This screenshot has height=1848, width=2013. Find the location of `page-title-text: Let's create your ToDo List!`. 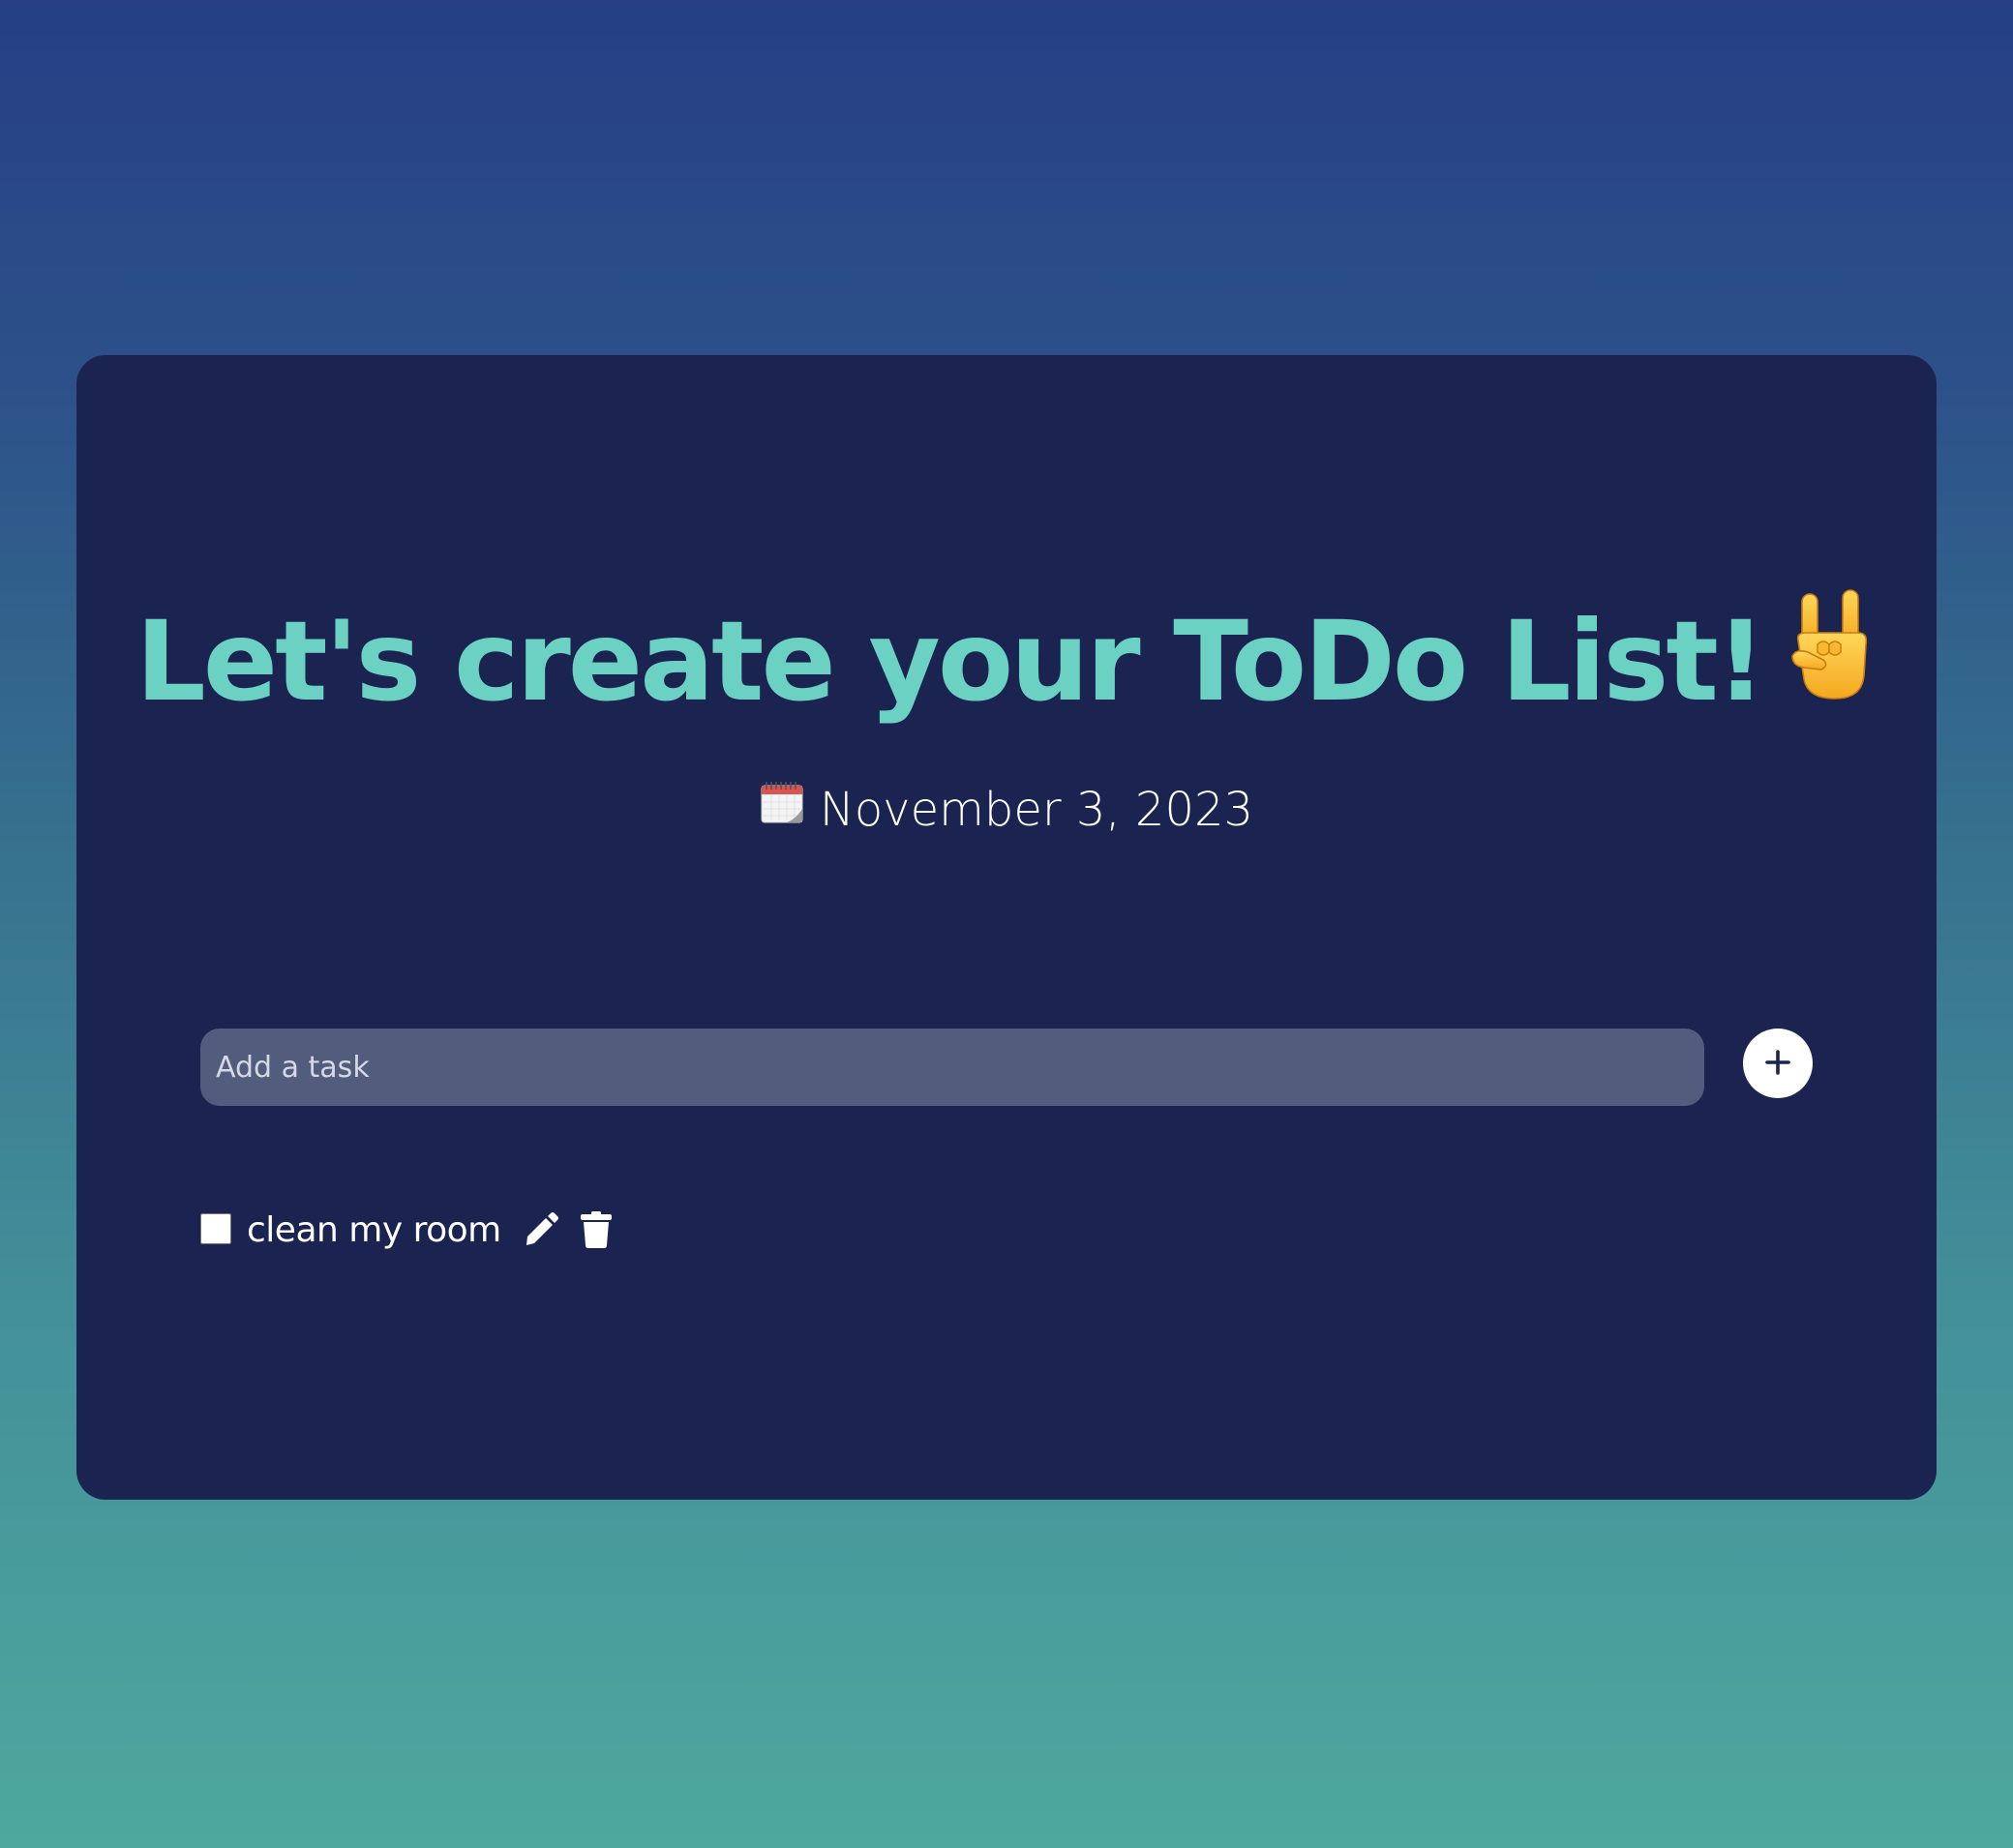

page-title-text: Let's create your ToDo List! is located at coordinates (950, 661).